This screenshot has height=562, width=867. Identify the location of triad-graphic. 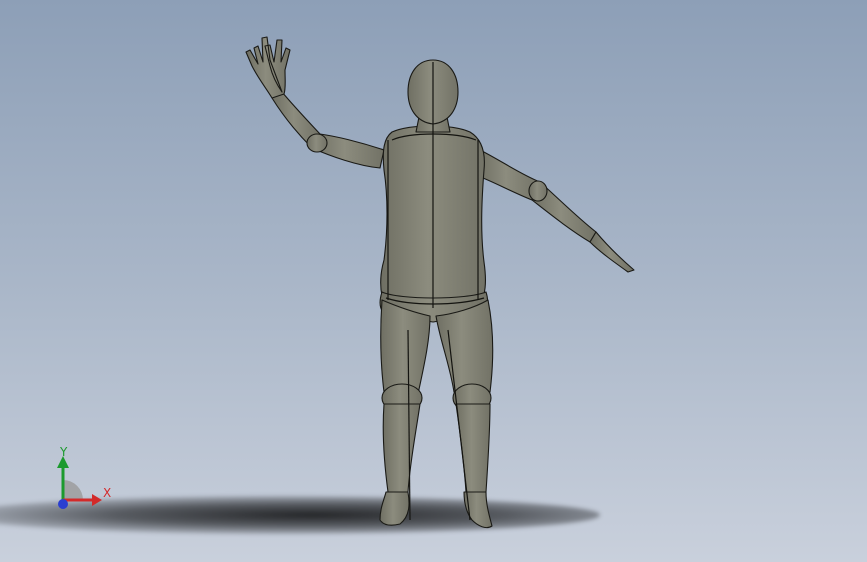
(79, 482).